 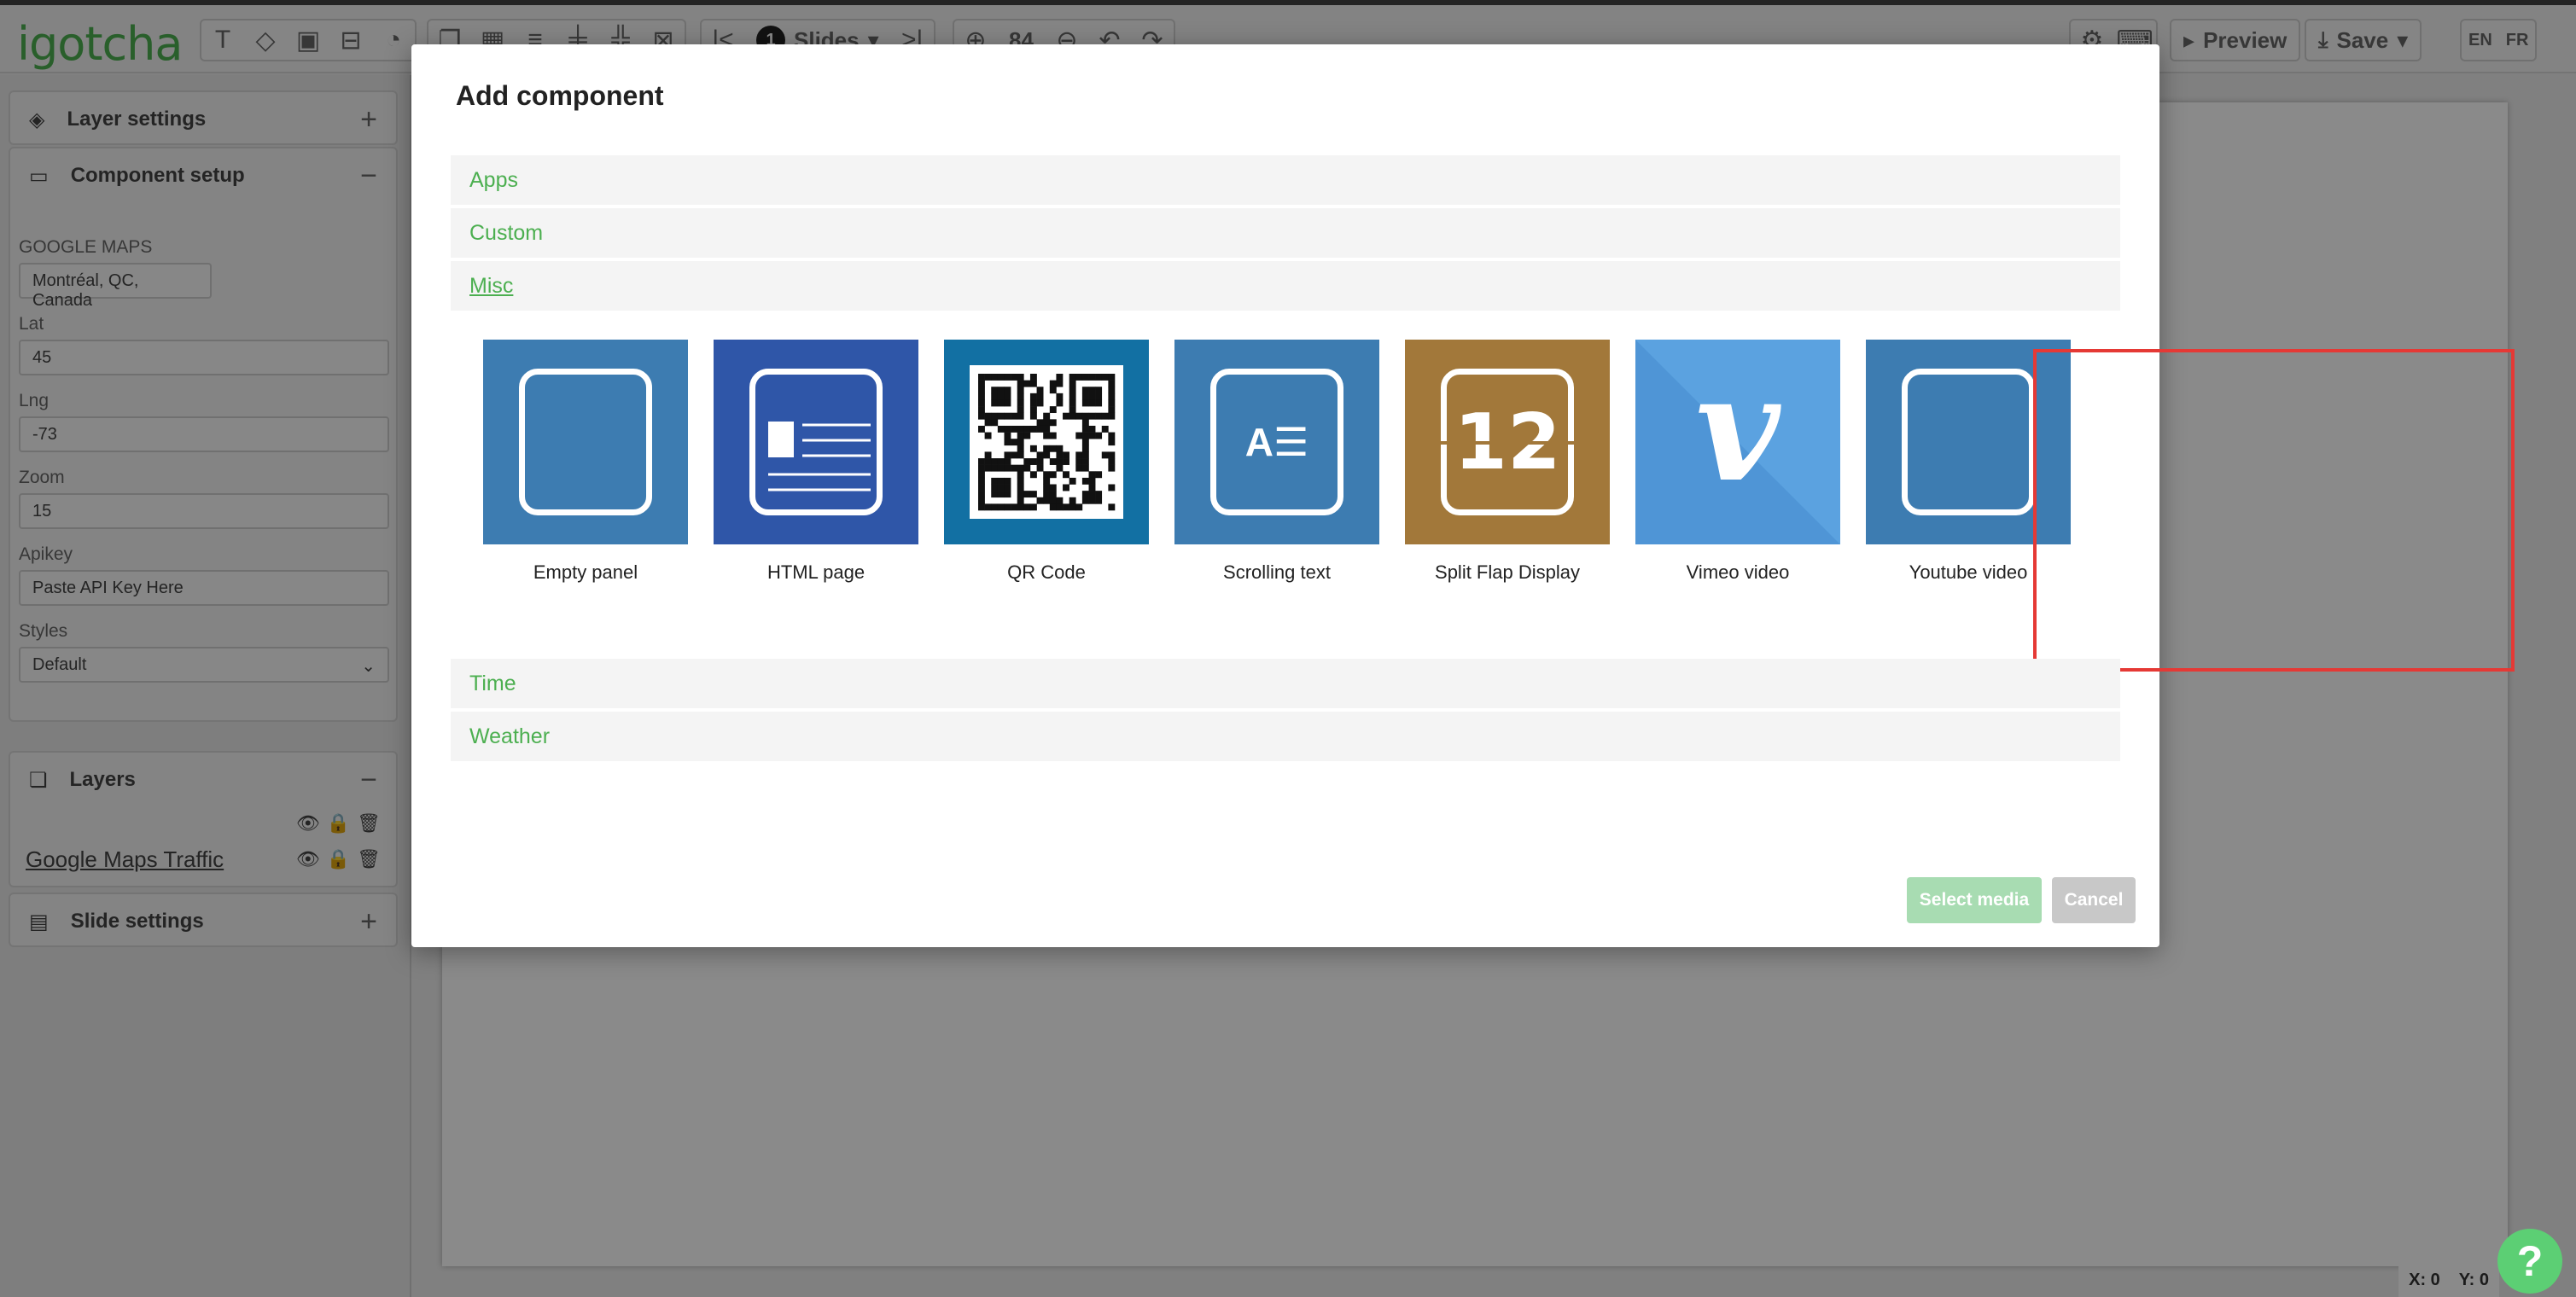 I want to click on tile-split-flap-display: 12 Split Flap Display, so click(x=1507, y=462).